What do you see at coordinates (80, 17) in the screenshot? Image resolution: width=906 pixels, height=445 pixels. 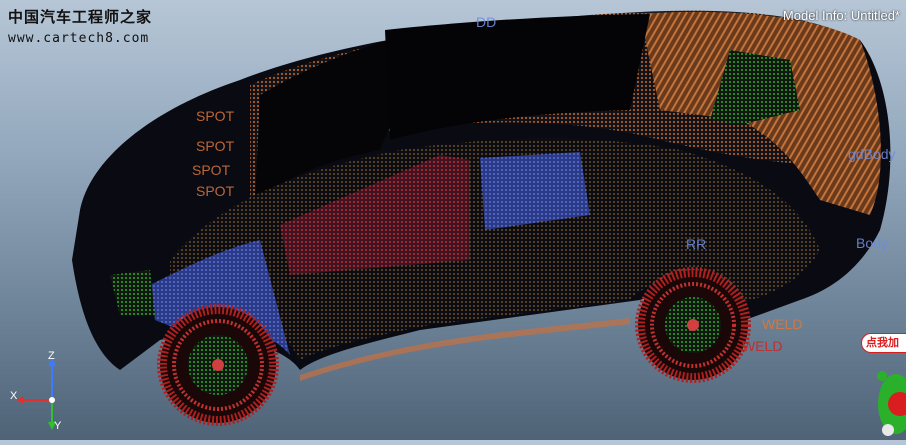 I see `watermark-title: 中国汽车工程师之家` at bounding box center [80, 17].